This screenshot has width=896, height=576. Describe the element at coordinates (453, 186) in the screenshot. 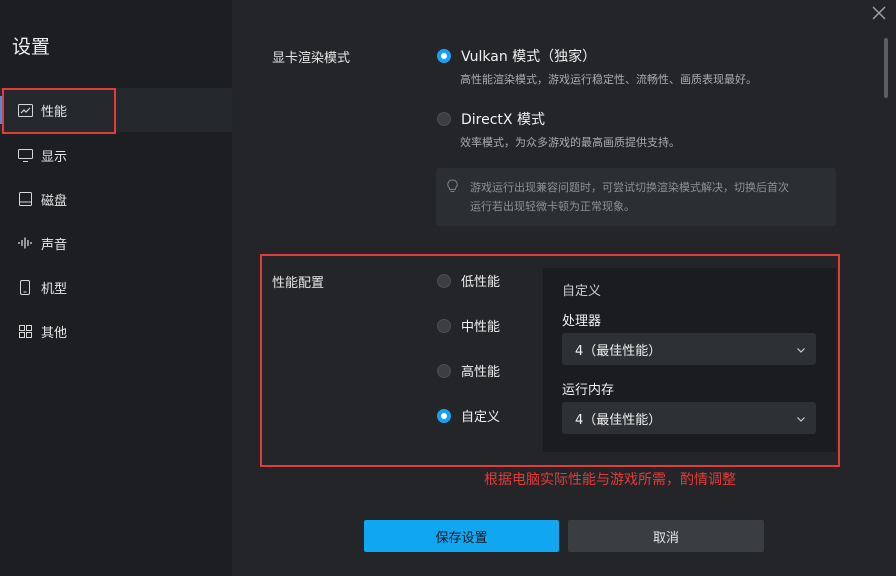

I see `lightbulb-icon` at that location.